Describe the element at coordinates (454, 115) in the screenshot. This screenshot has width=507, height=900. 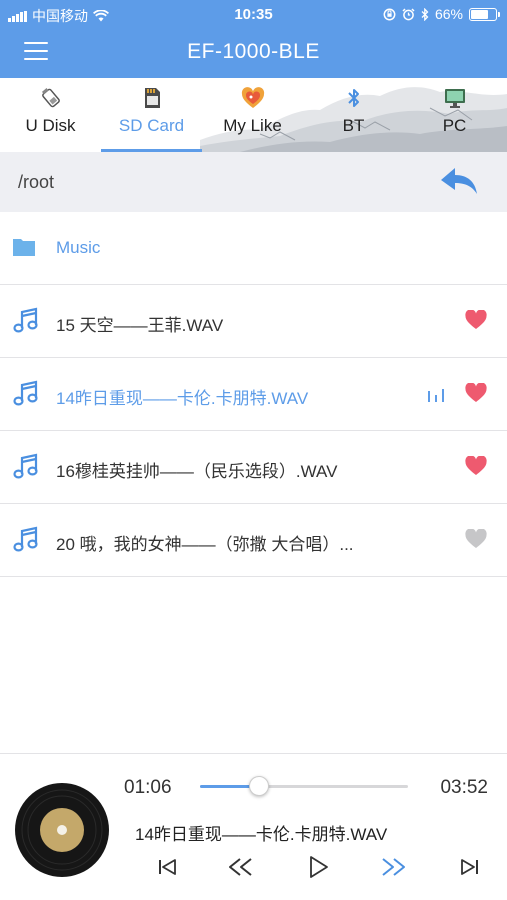
I see `tab-pc: PC` at that location.